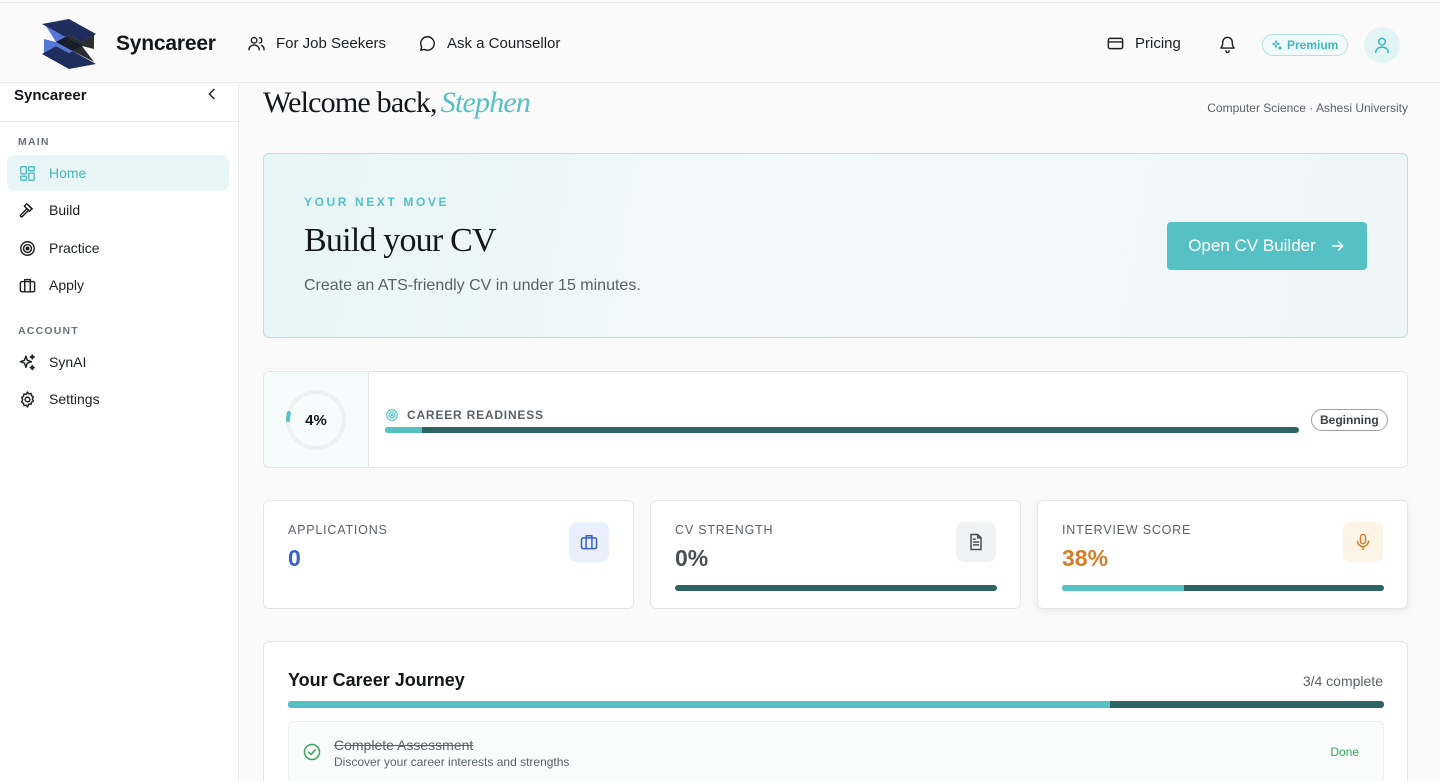 Image resolution: width=1440 pixels, height=781 pixels. Describe the element at coordinates (350, 102) in the screenshot. I see `welcome-prefix: Welcome back,` at that location.